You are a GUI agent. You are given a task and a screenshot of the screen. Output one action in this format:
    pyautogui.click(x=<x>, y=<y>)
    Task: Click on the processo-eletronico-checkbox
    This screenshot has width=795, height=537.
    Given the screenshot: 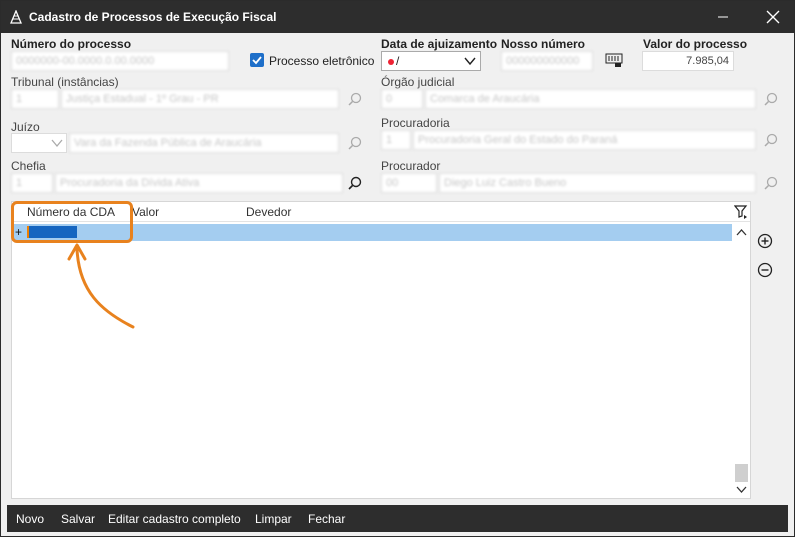 What is the action you would take?
    pyautogui.click(x=257, y=60)
    